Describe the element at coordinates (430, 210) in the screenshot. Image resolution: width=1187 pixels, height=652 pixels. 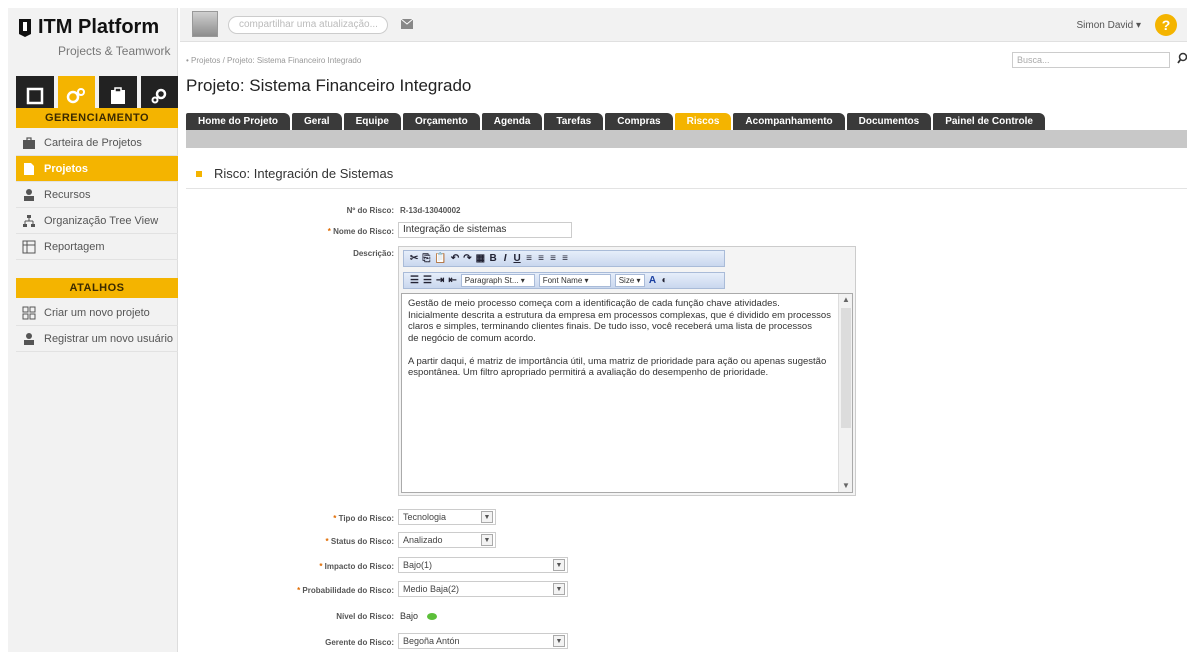
I see `risk-number-value: R-13d-13040002` at that location.